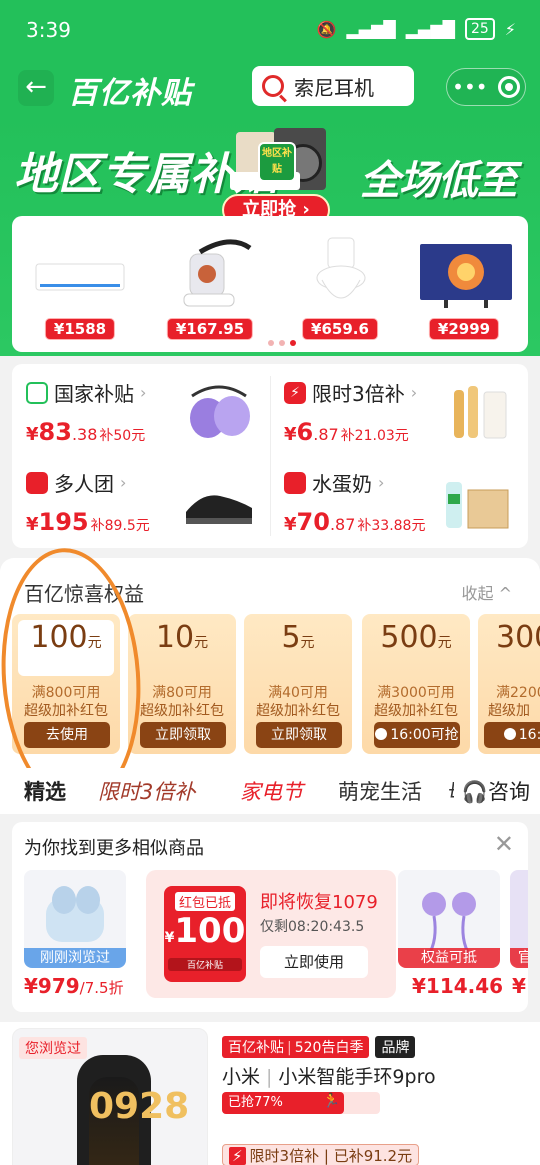  Describe the element at coordinates (479, 29) in the screenshot. I see `battery-icon: 25` at that location.